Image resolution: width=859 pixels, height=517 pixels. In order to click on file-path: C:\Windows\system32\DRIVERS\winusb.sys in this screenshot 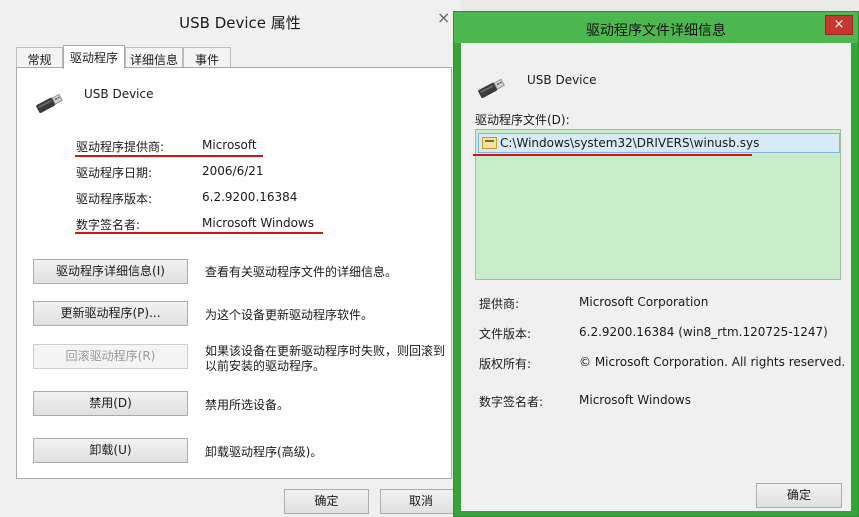, I will do `click(630, 143)`.